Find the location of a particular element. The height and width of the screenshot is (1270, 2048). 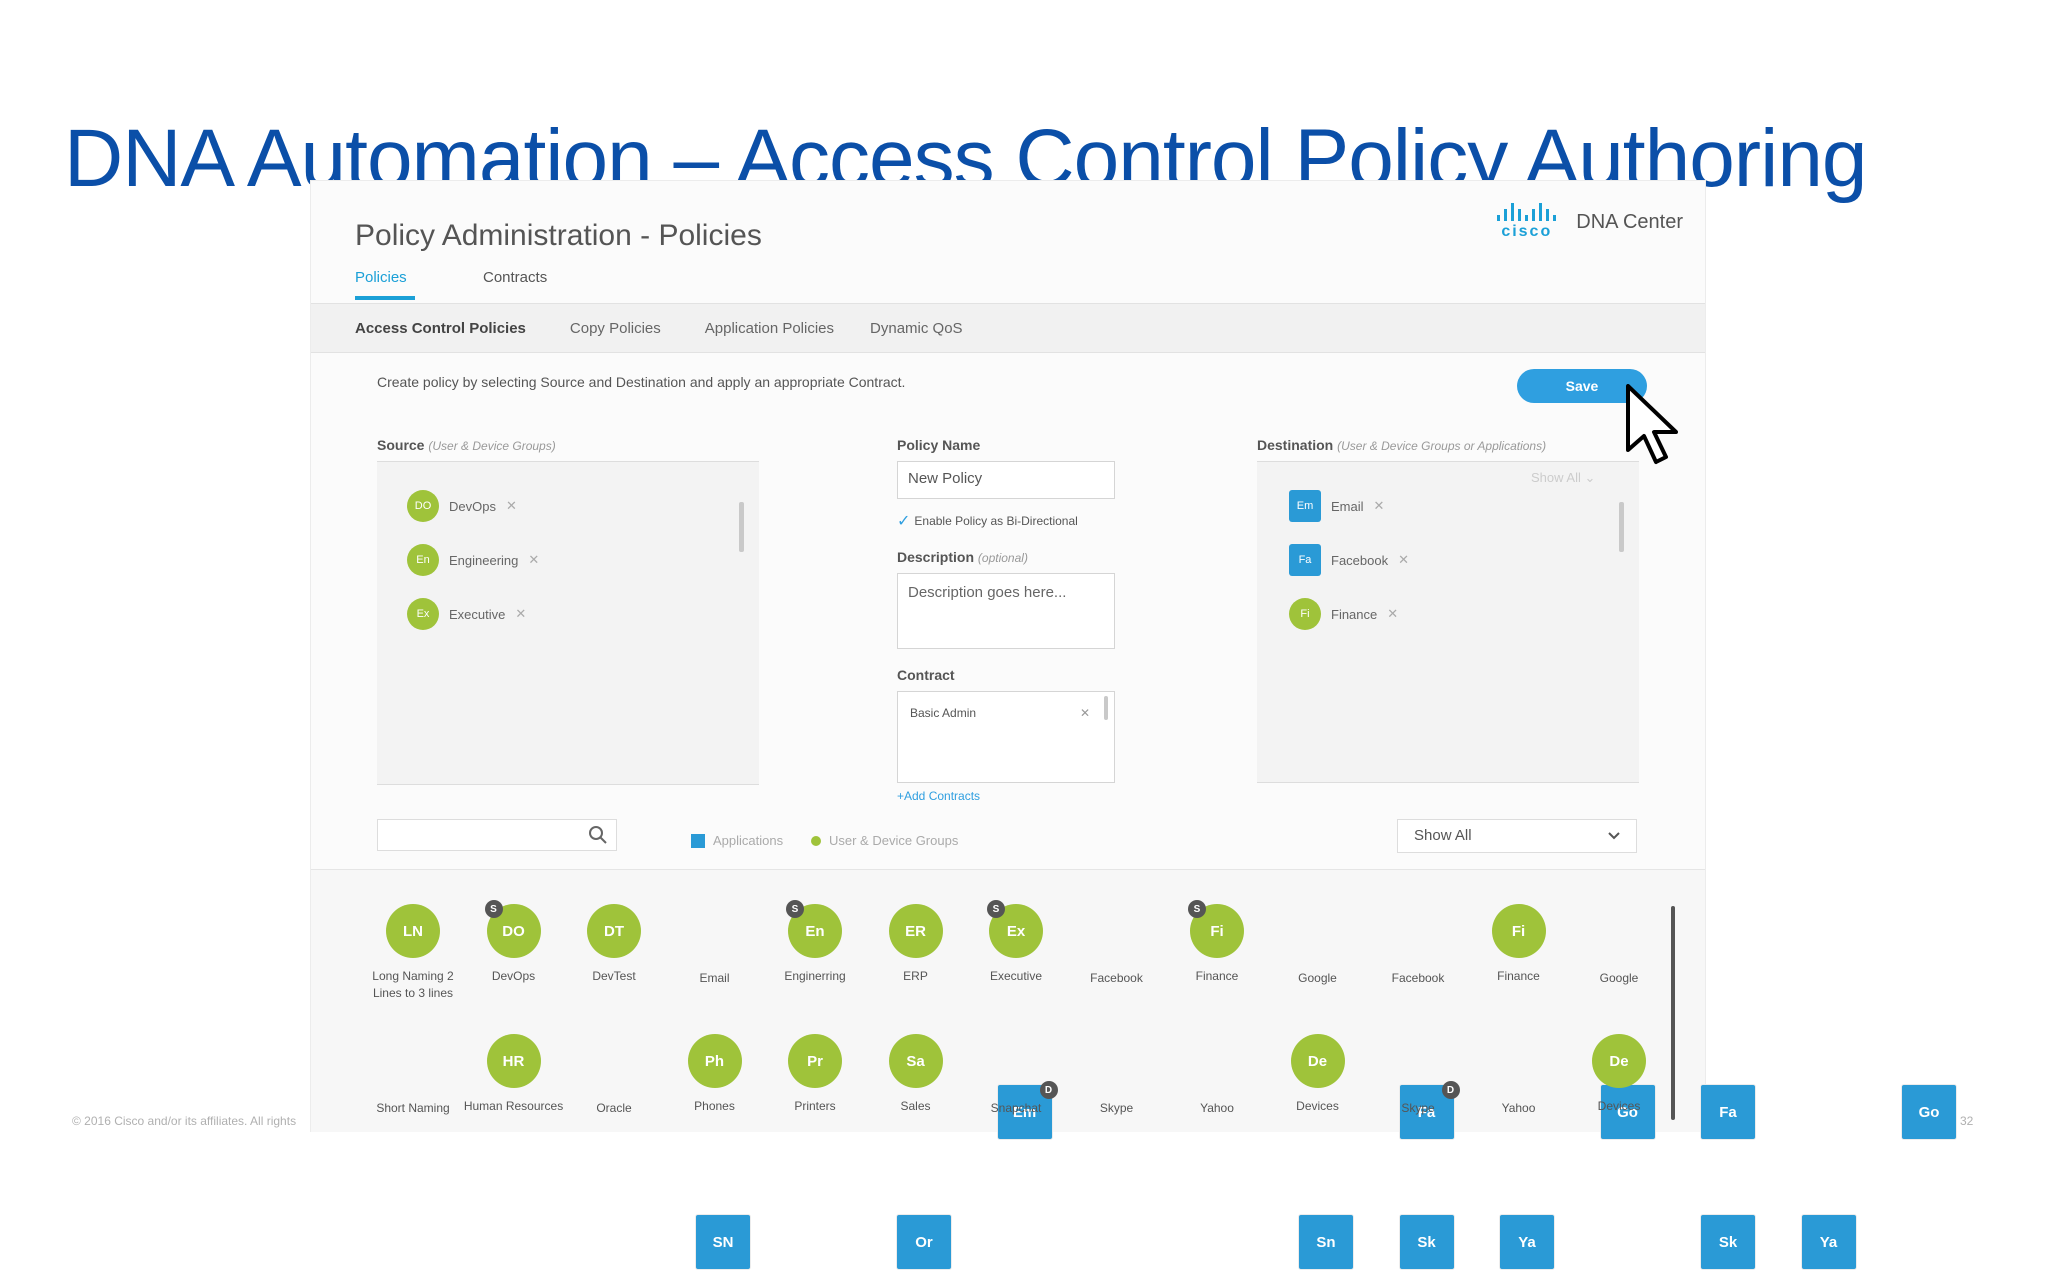

tab-policies: Policies is located at coordinates (385, 284).